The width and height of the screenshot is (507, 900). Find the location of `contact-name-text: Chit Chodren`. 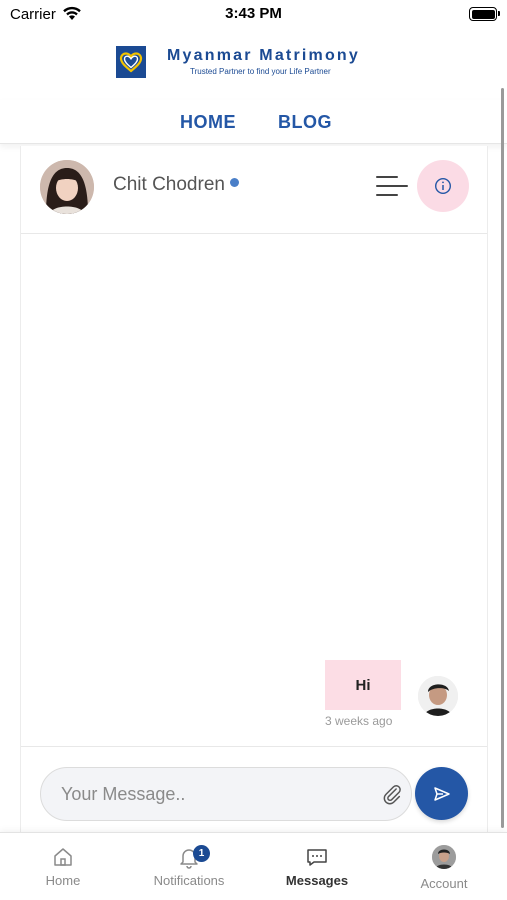

contact-name-text: Chit Chodren is located at coordinates (169, 184).